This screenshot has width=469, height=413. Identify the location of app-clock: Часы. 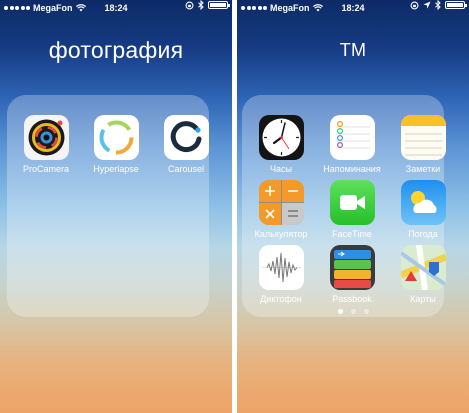
(281, 144).